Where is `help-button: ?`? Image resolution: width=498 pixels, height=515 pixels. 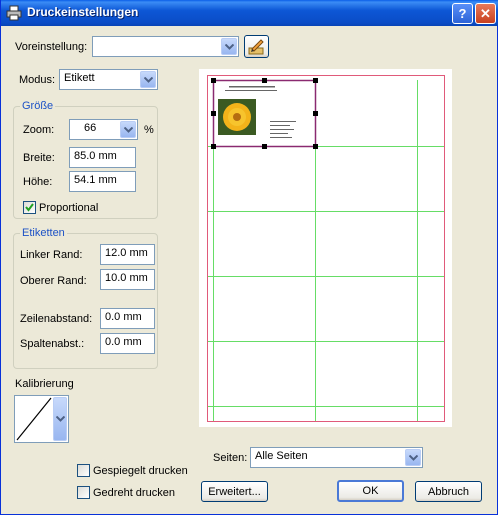 help-button: ? is located at coordinates (462, 13).